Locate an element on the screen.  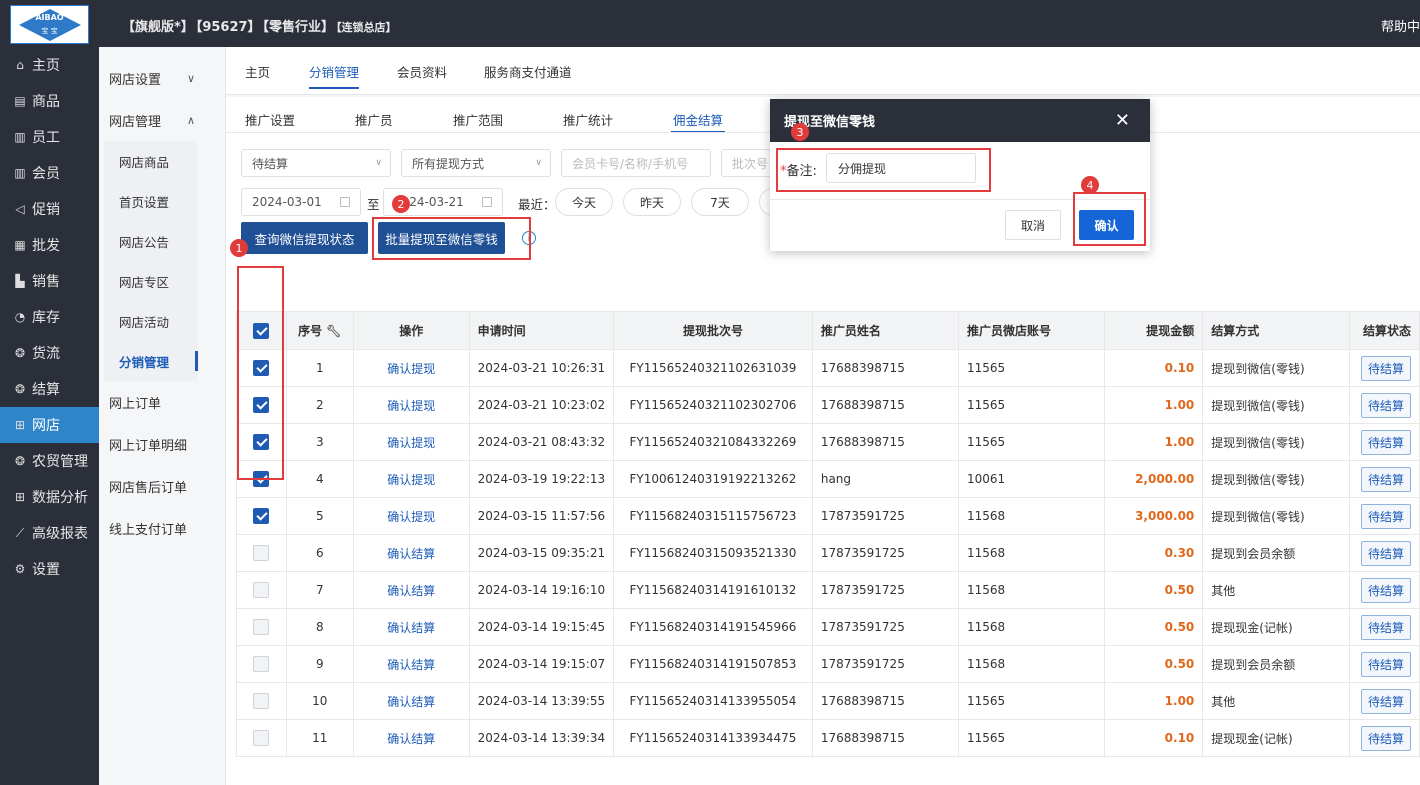
row-time: 2024-03-14 13:39:55 is located at coordinates (541, 701).